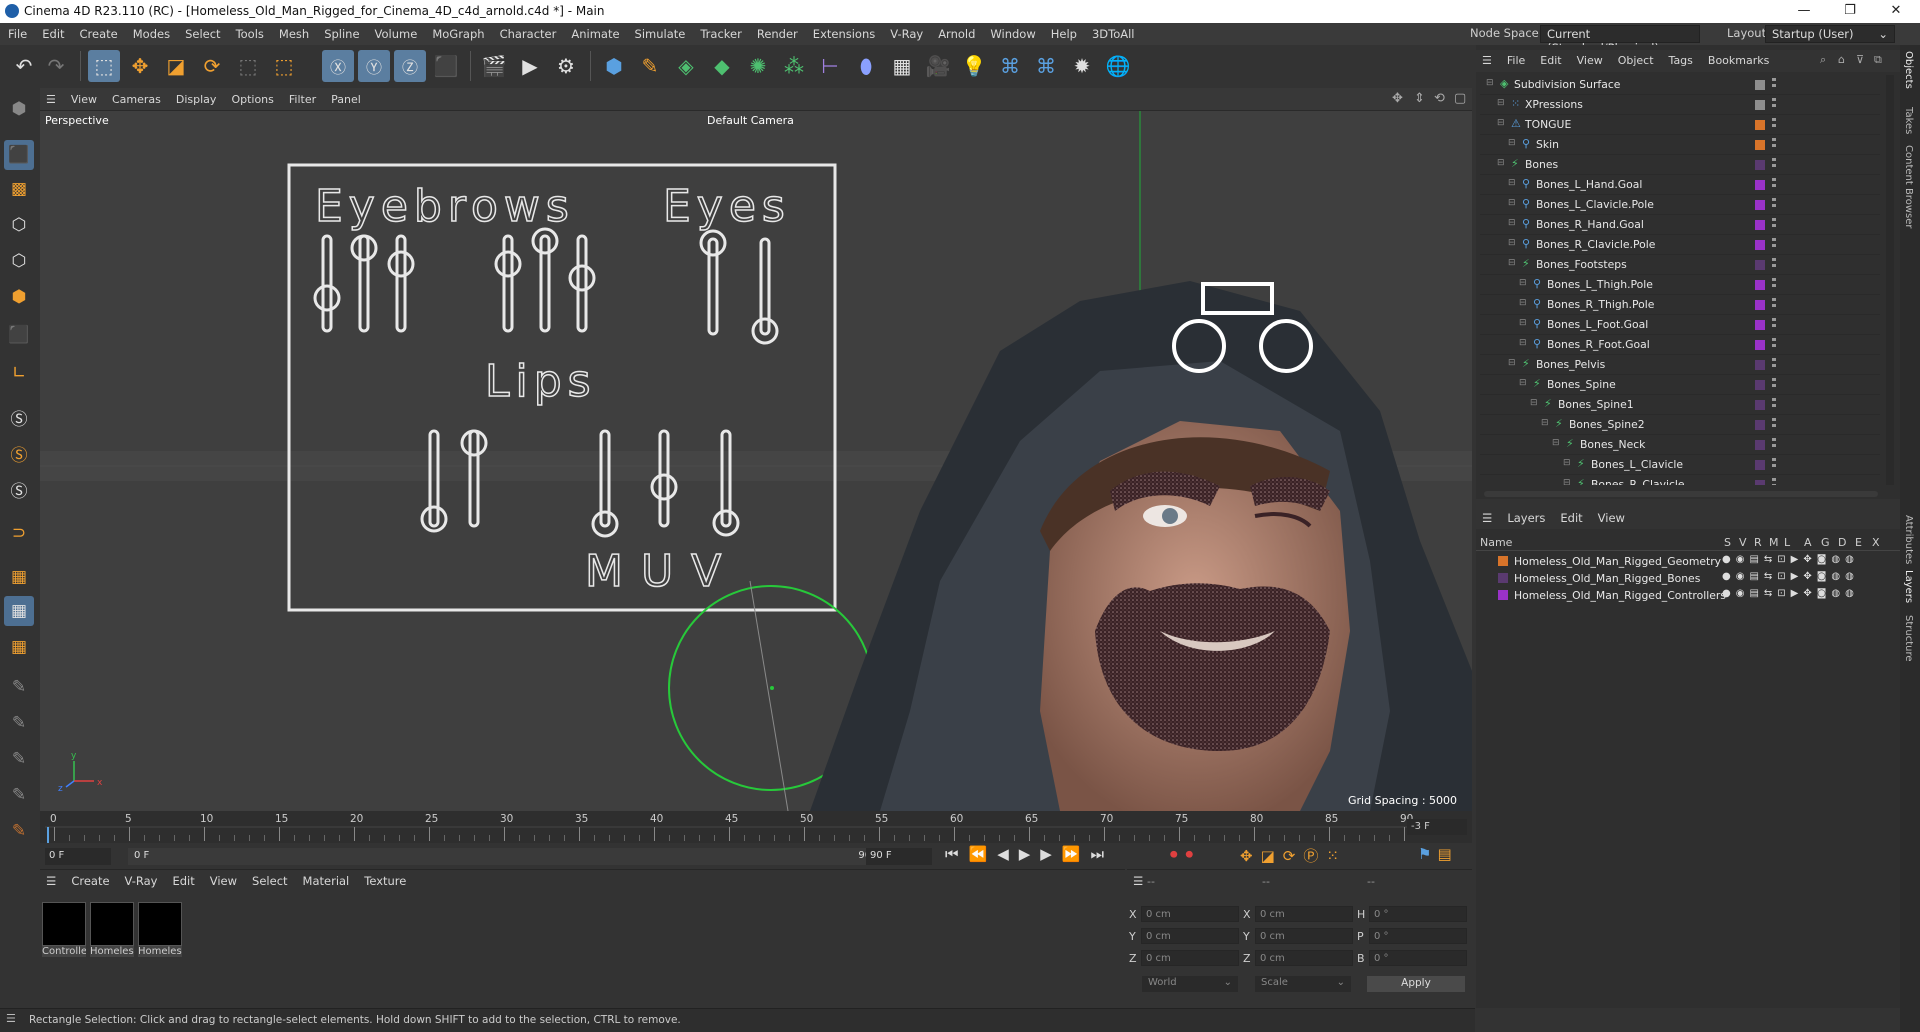 The width and height of the screenshot is (1920, 1032). I want to click on material-item: Controlle, so click(65, 930).